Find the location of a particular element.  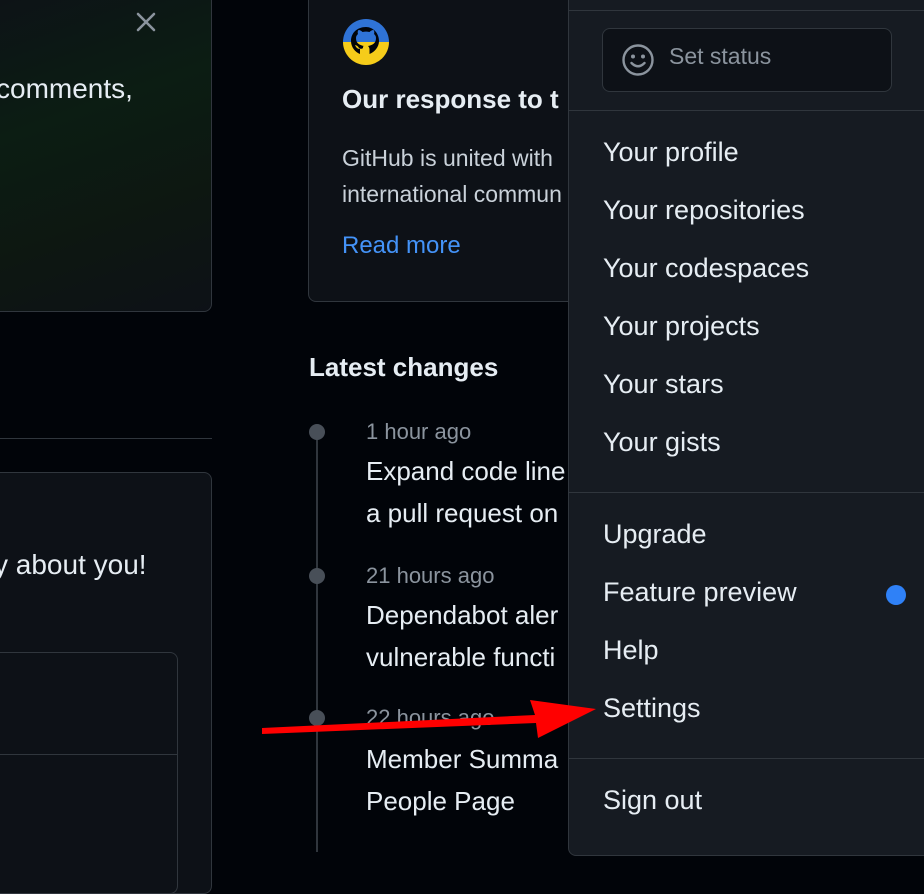

change-title-line: Member Summa is located at coordinates (462, 759).